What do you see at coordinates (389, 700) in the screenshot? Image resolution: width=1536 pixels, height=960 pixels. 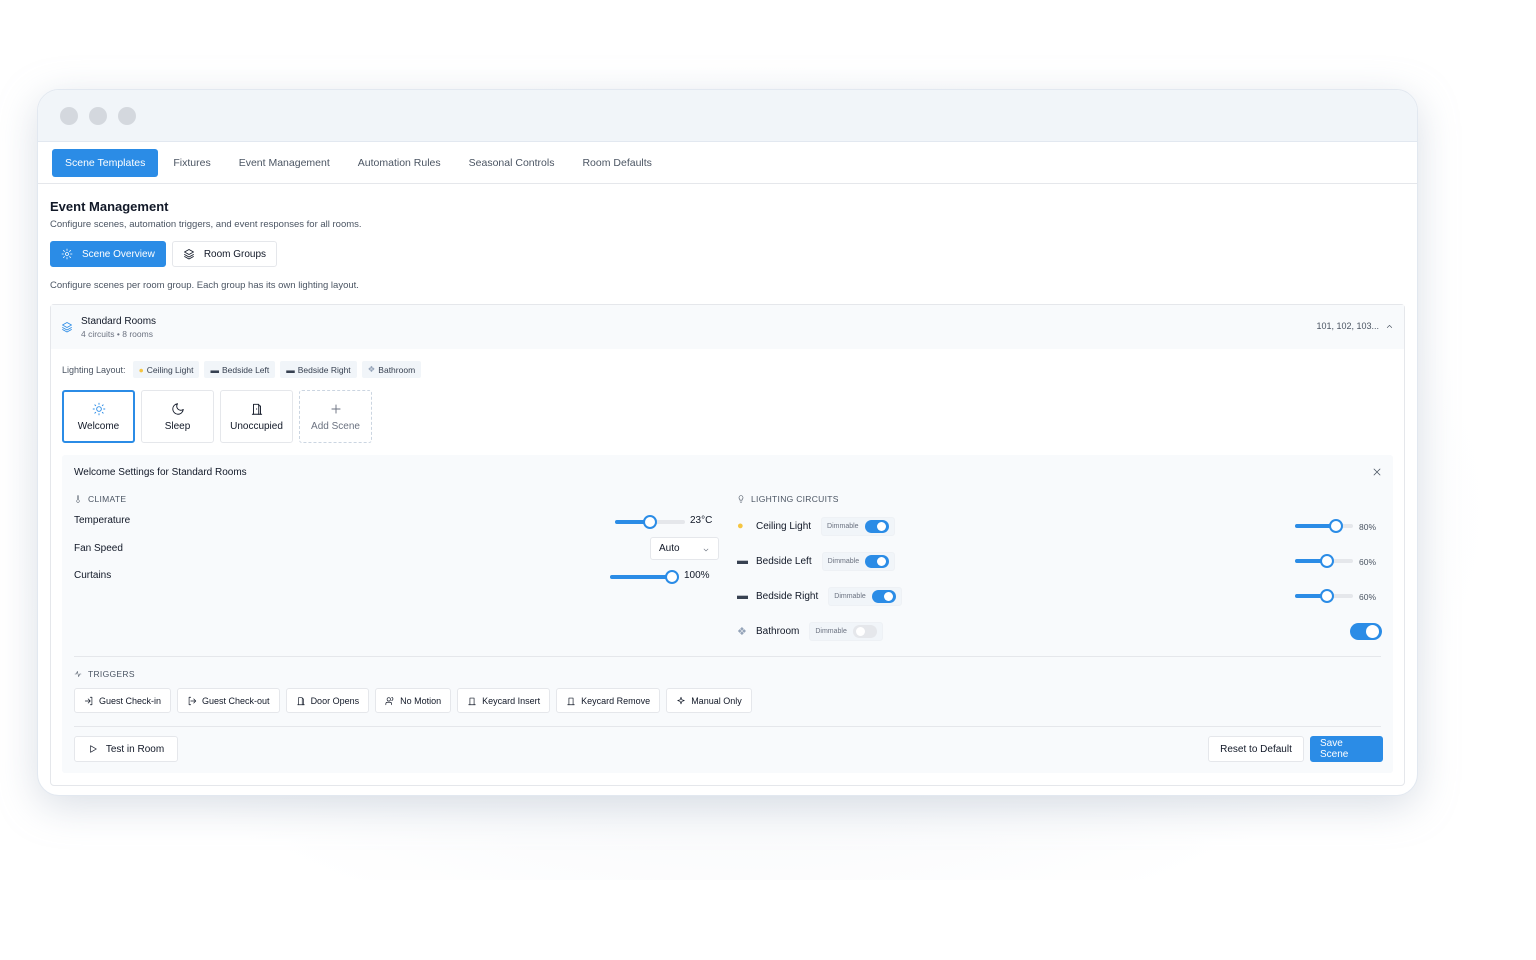 I see `users-icon` at bounding box center [389, 700].